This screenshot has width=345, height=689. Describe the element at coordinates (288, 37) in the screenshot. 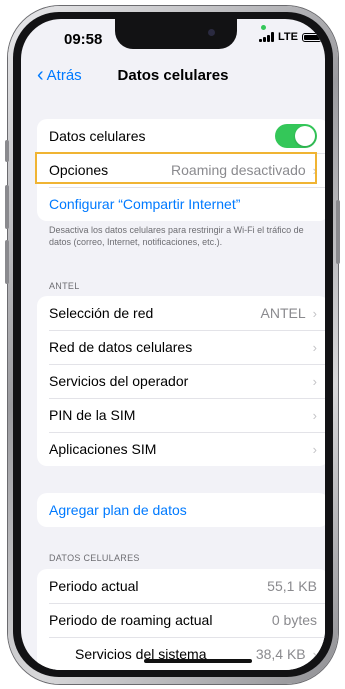

I see `network-type: LTE` at that location.